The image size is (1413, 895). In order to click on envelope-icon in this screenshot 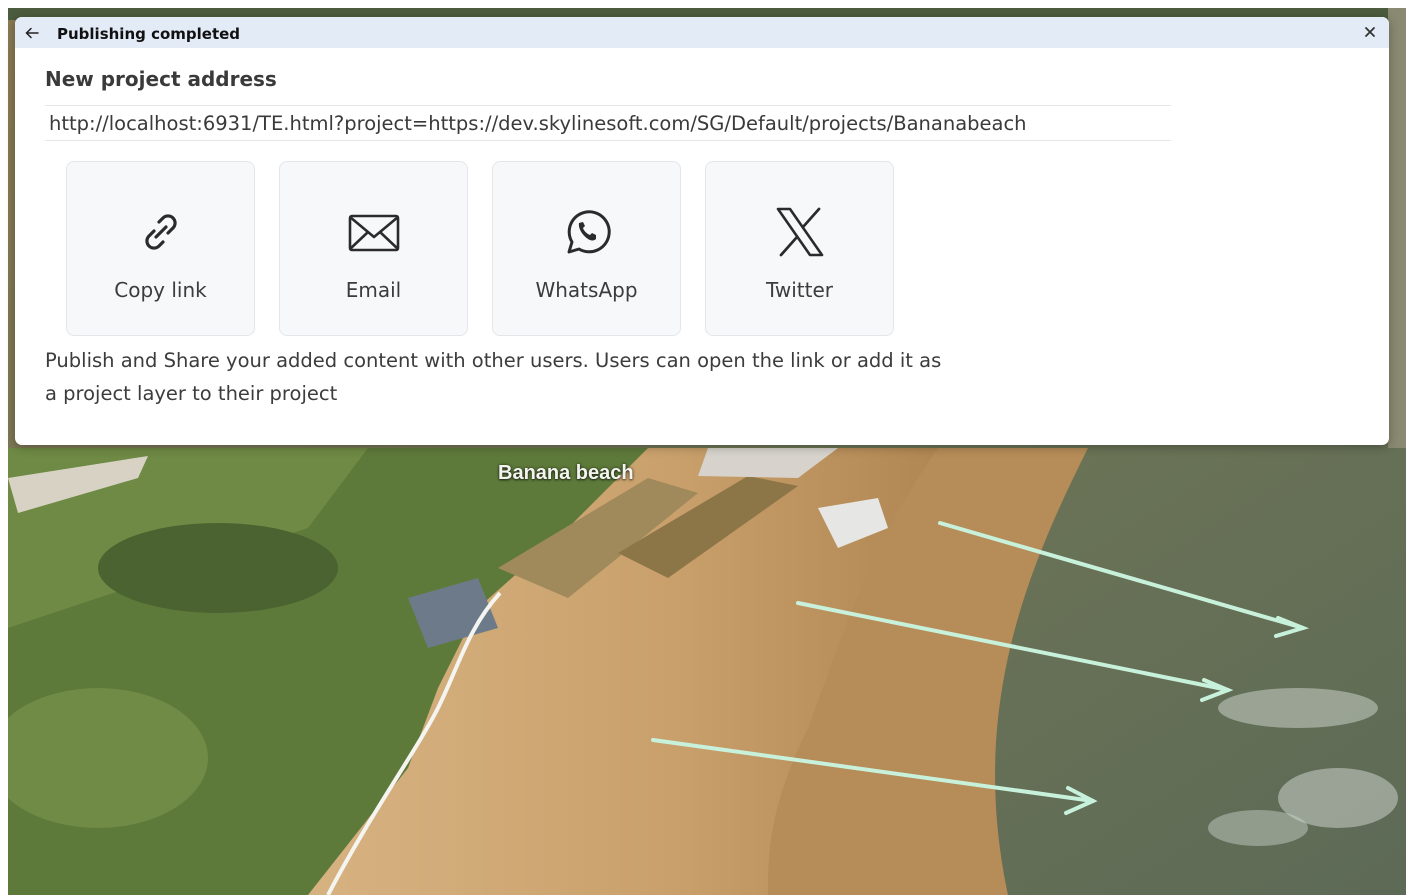, I will do `click(373, 233)`.